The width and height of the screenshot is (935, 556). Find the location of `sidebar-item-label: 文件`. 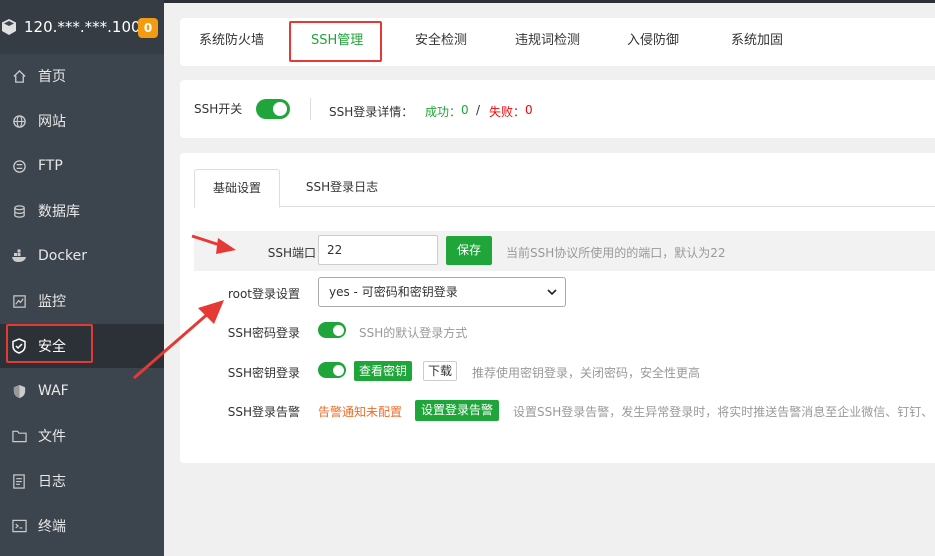

sidebar-item-label: 文件 is located at coordinates (52, 437).